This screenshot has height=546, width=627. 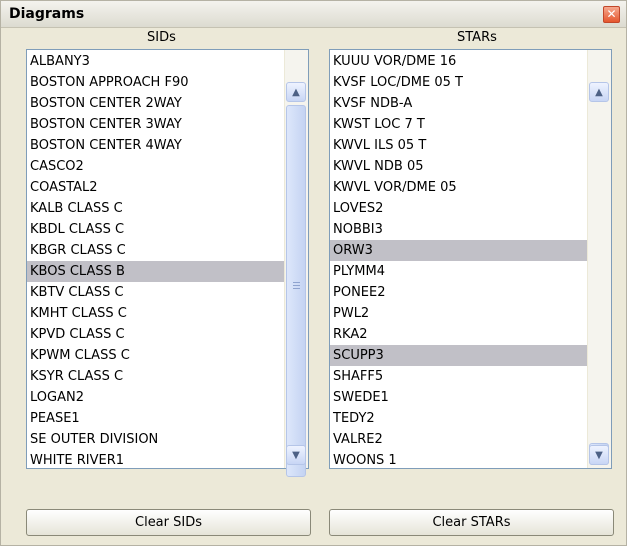 What do you see at coordinates (459, 208) in the screenshot?
I see `star-list-item: LOVES2` at bounding box center [459, 208].